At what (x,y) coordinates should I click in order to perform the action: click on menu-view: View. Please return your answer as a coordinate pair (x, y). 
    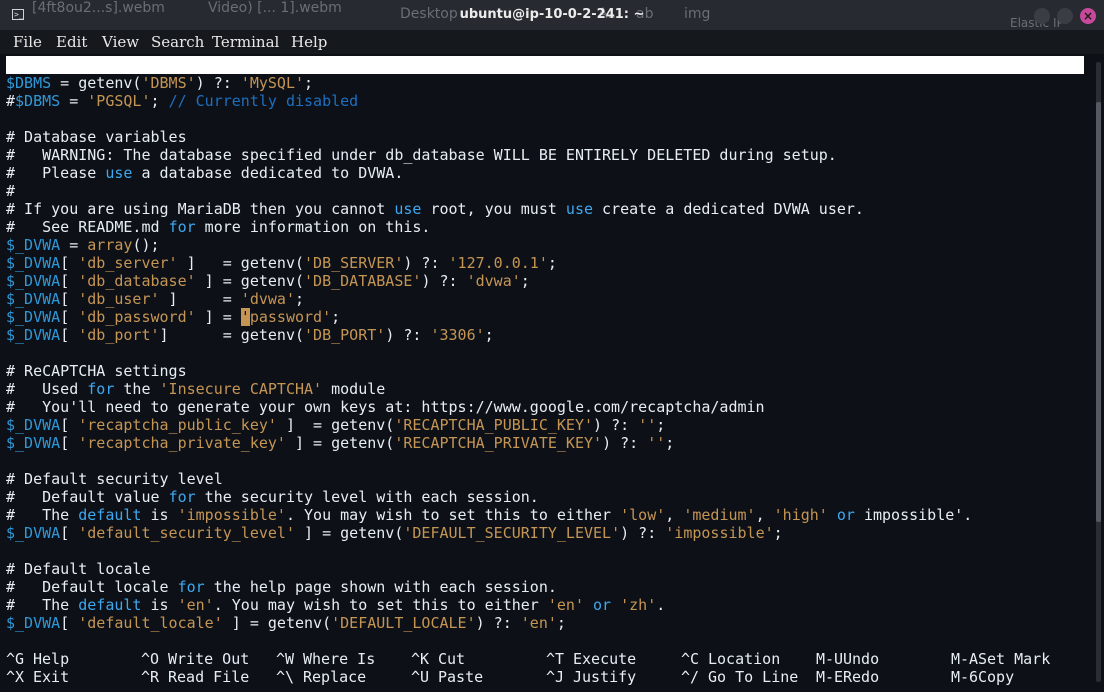
    Looking at the image, I should click on (120, 42).